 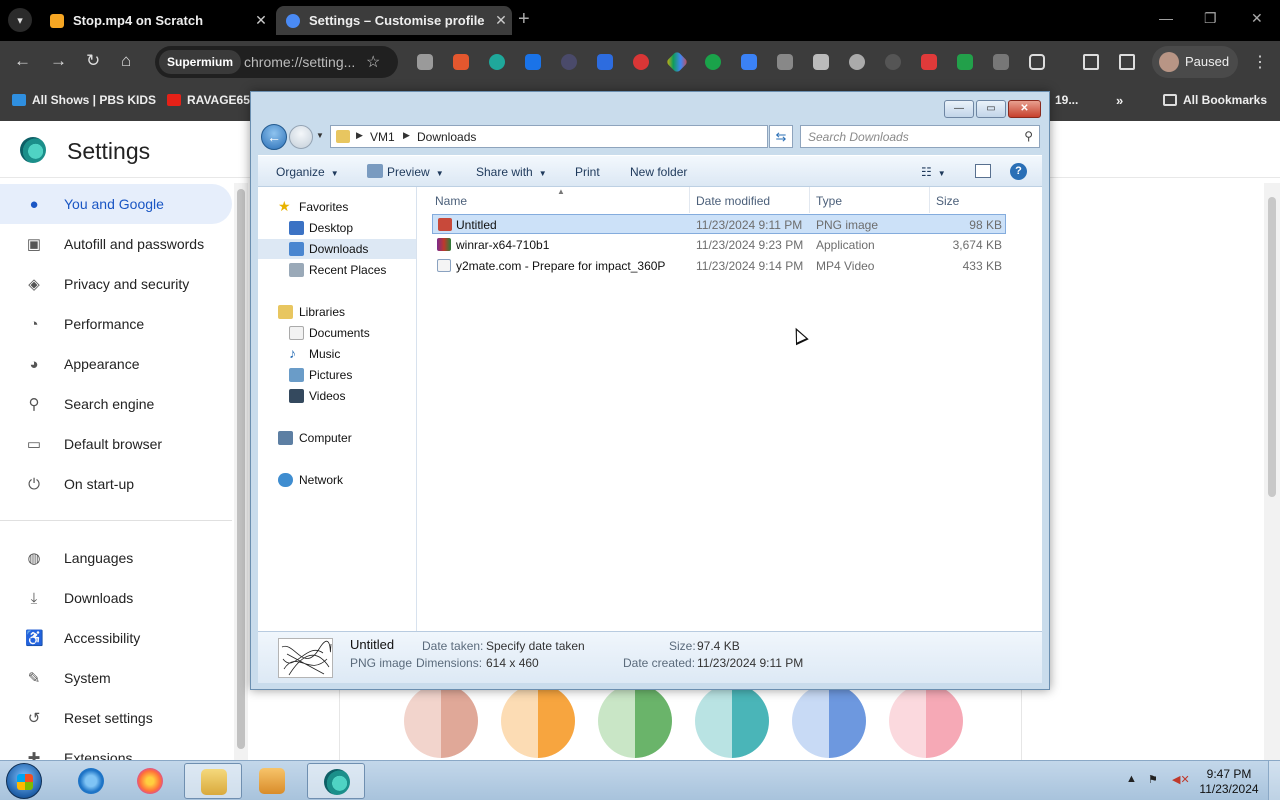 I want to click on window-close-icon: ✕, so click(x=1257, y=18).